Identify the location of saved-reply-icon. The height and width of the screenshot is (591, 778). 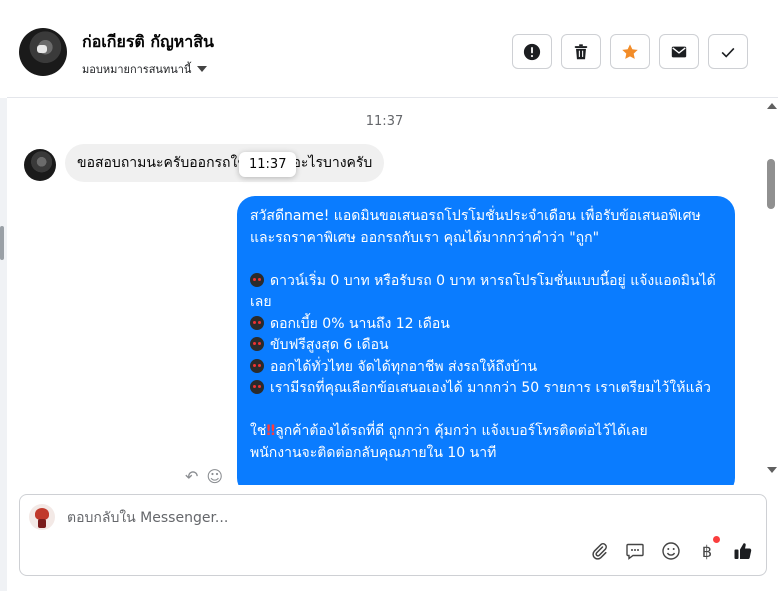
(635, 551).